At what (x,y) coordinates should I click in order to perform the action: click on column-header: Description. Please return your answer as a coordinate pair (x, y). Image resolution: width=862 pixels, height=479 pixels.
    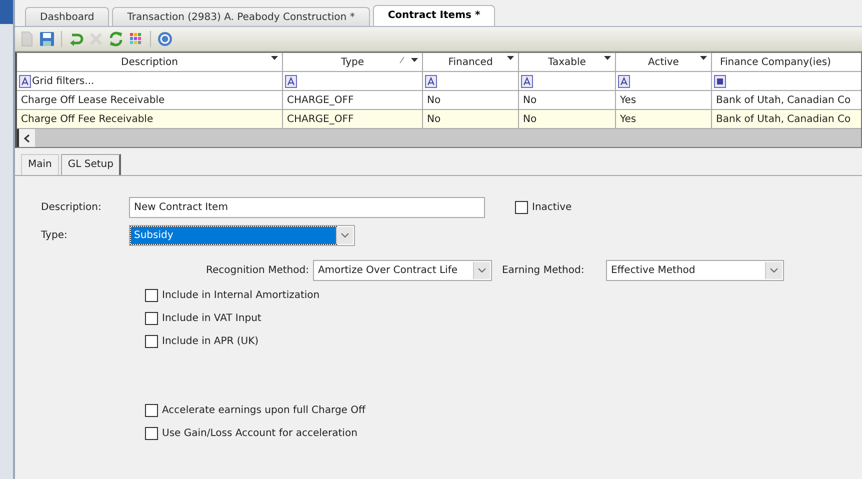
    Looking at the image, I should click on (150, 62).